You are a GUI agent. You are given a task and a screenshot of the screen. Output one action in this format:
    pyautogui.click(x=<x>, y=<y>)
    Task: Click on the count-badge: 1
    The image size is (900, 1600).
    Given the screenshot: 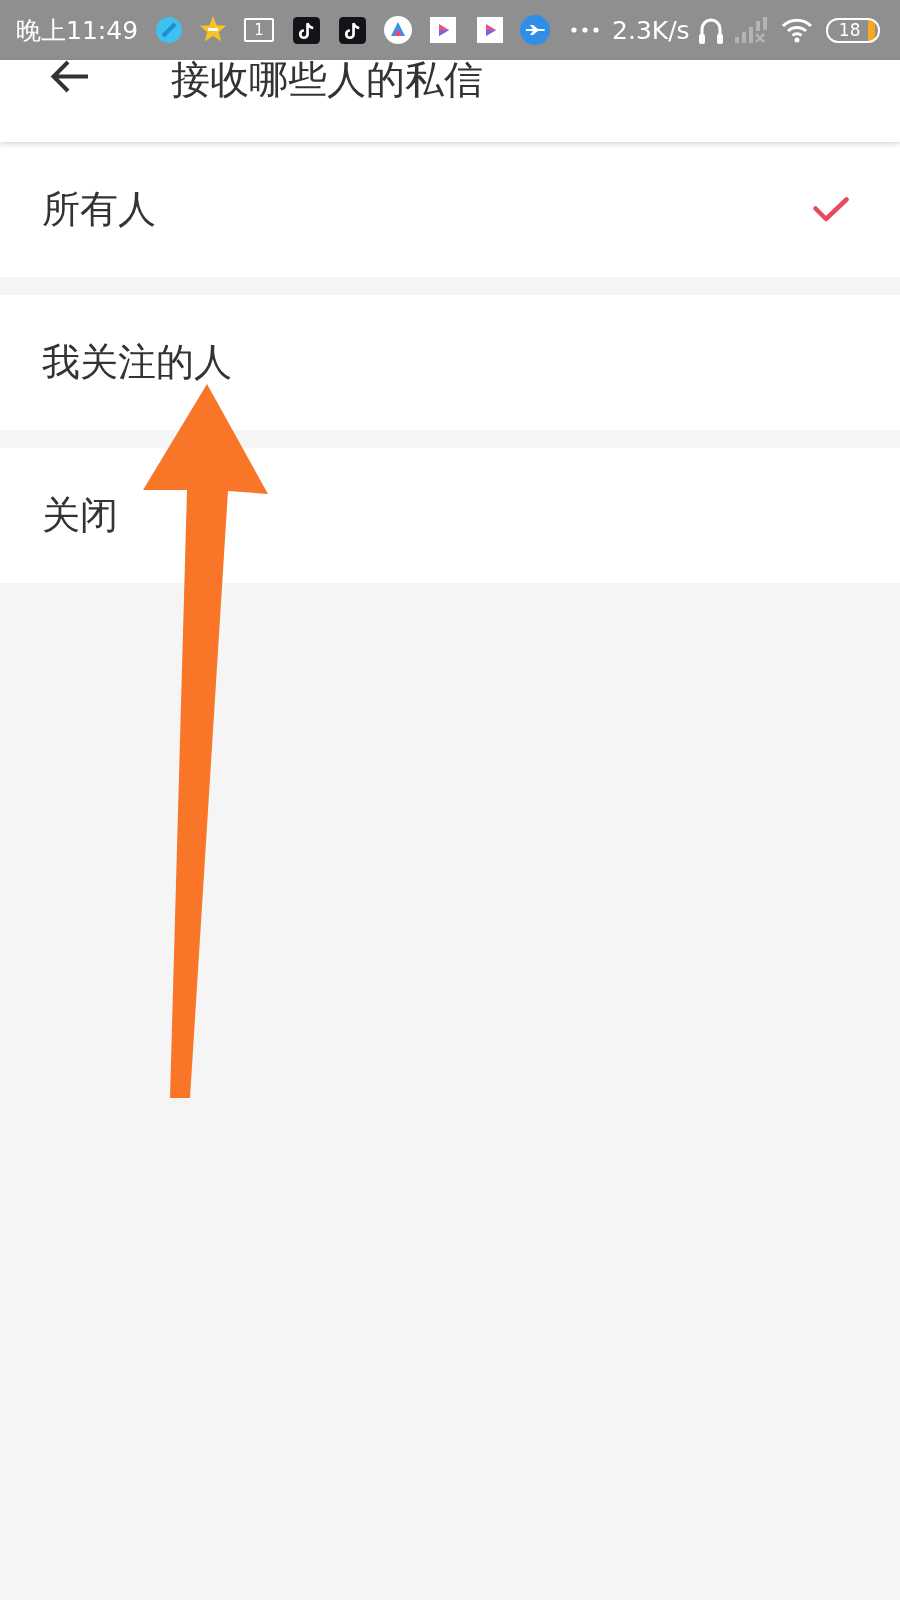 What is the action you would take?
    pyautogui.click(x=259, y=30)
    